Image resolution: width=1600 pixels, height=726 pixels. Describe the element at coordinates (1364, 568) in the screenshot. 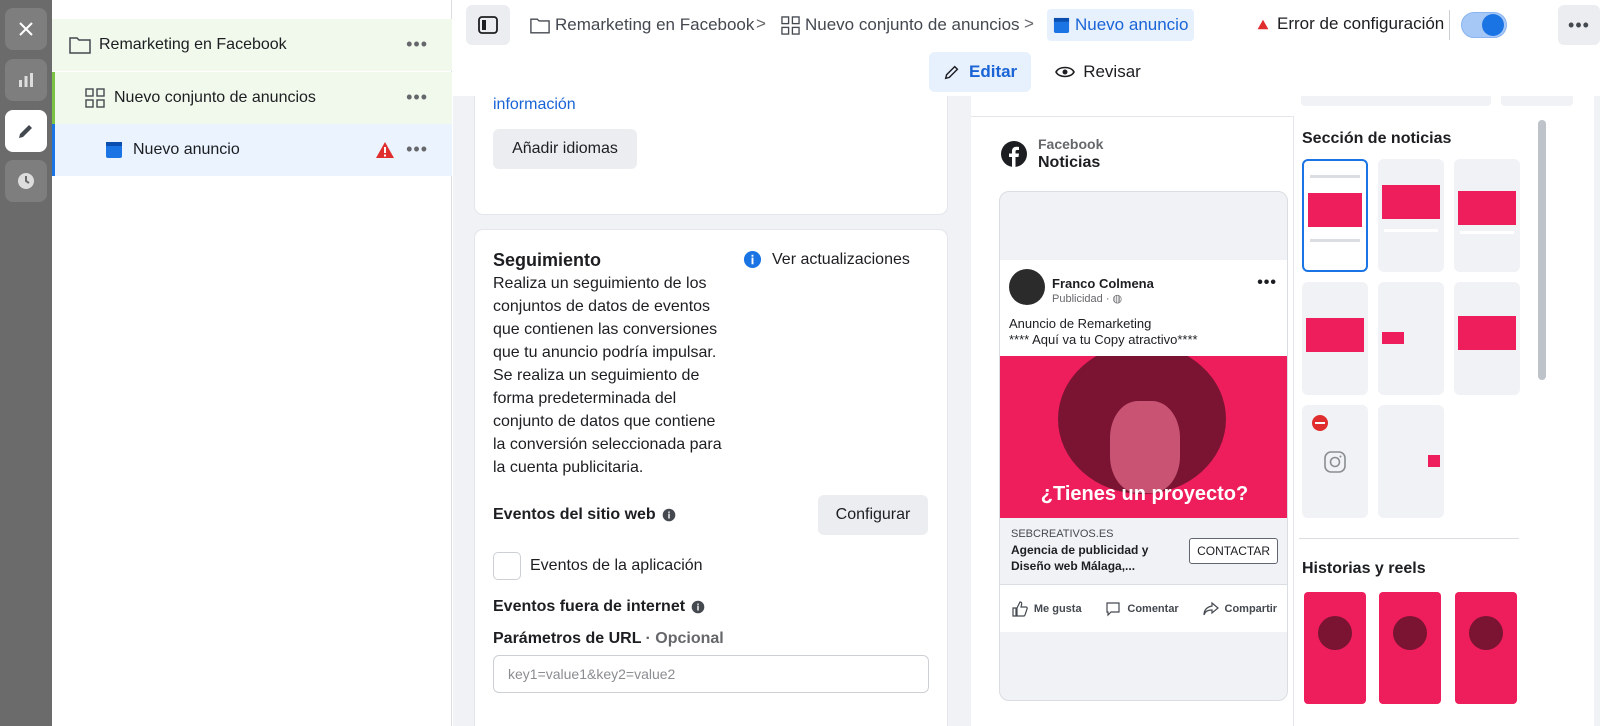

I see `stories-section-title: Historias y reels` at that location.